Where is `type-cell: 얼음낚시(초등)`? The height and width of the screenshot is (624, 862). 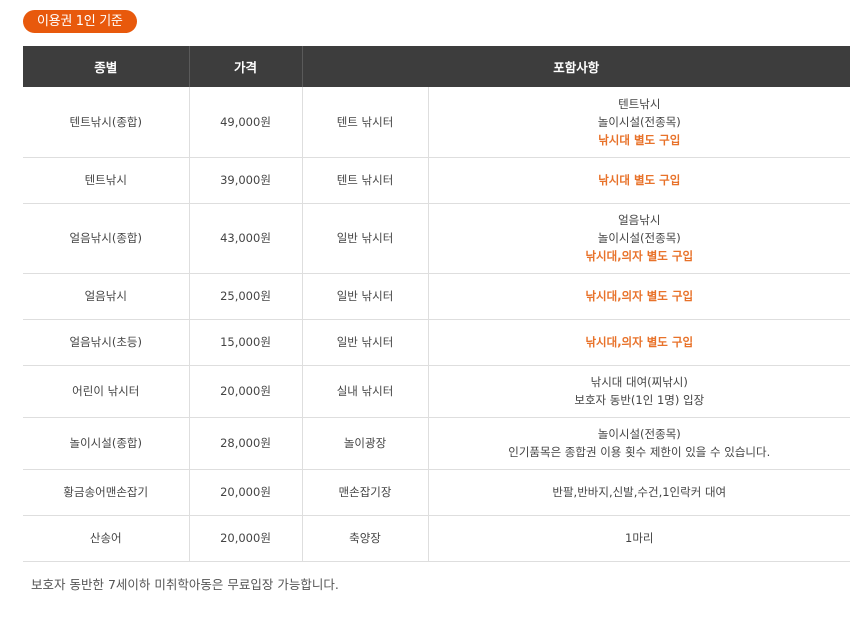 type-cell: 얼음낚시(초등) is located at coordinates (106, 342).